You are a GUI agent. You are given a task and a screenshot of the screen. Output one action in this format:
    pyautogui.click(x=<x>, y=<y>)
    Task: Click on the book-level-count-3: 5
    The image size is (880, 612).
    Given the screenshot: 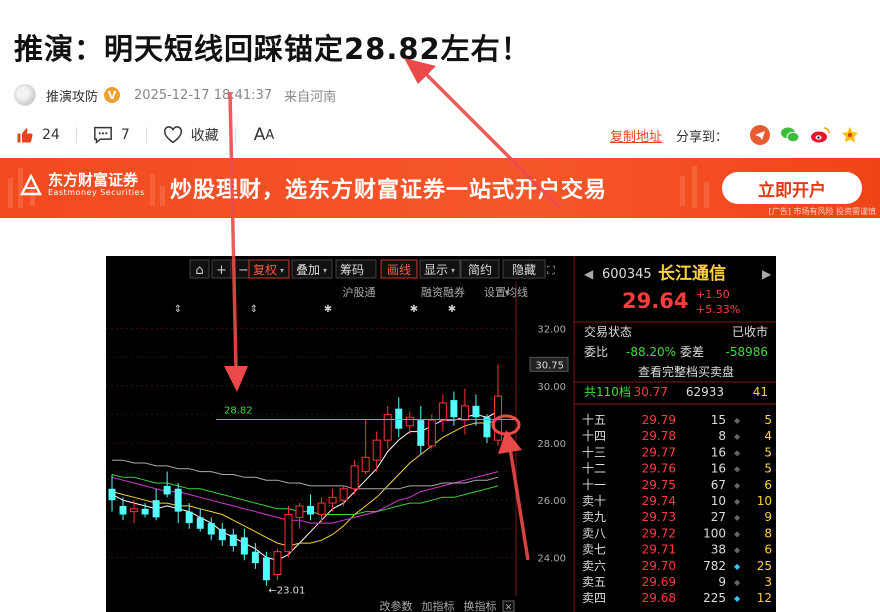 What is the action you would take?
    pyautogui.click(x=768, y=469)
    